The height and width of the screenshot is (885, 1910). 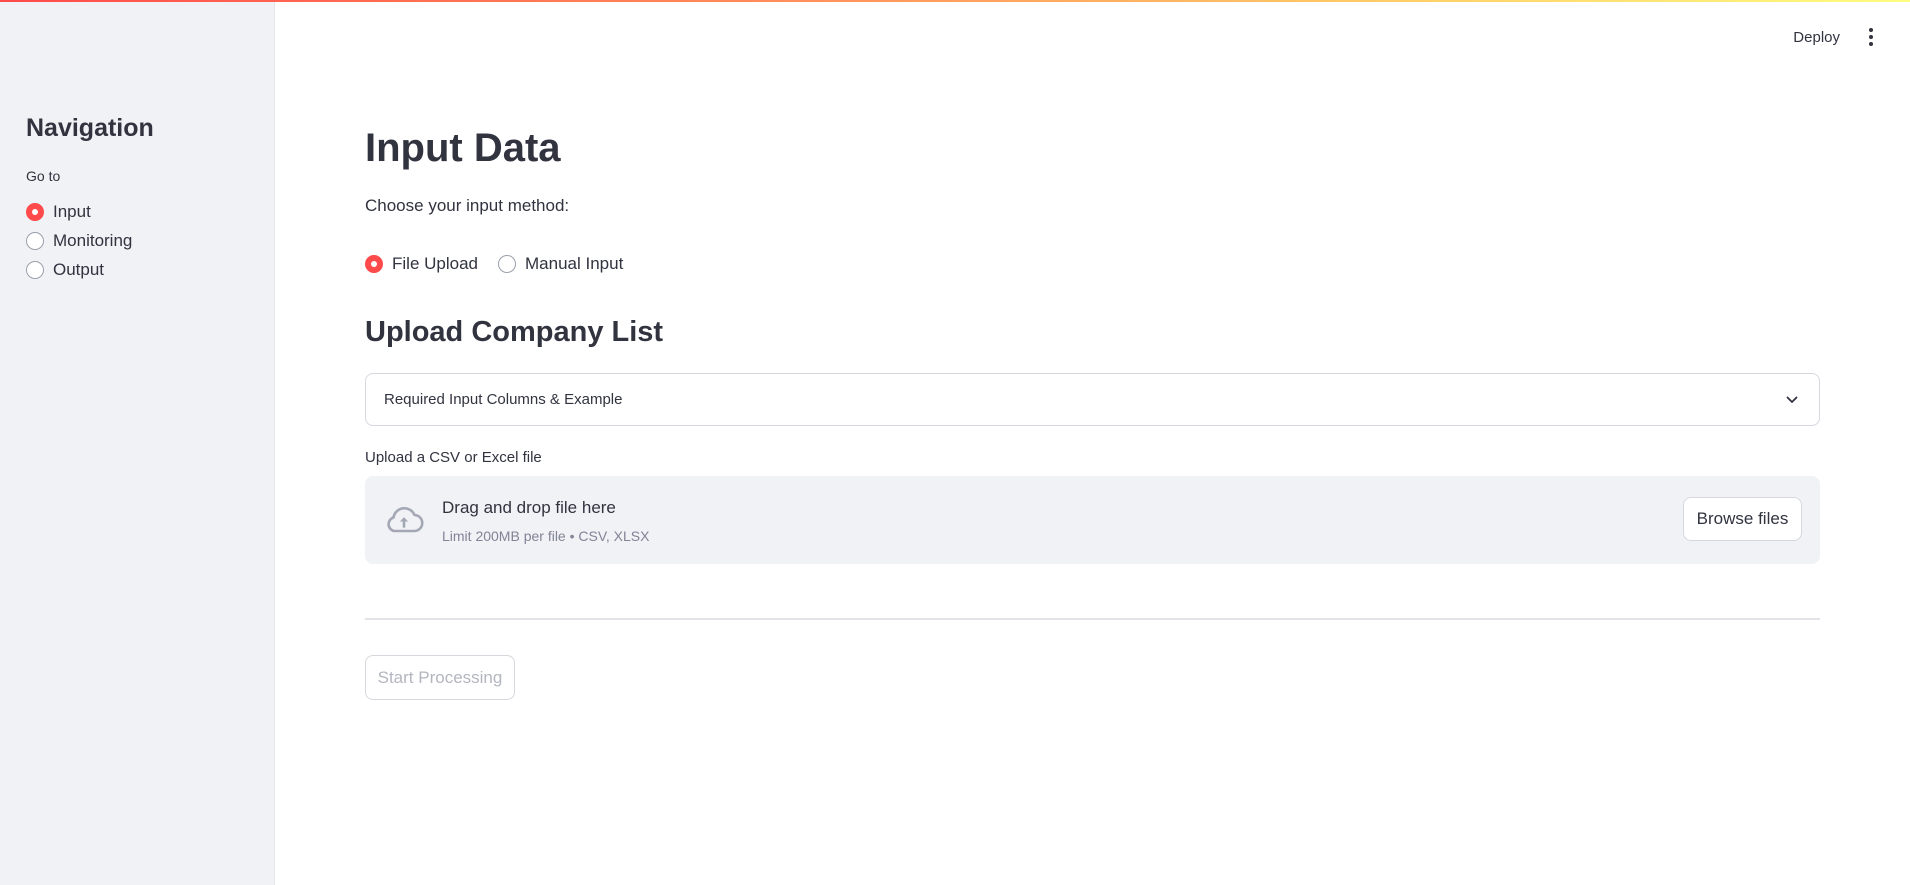 I want to click on nav-radio-monitoring: Monitoring, so click(x=79, y=240).